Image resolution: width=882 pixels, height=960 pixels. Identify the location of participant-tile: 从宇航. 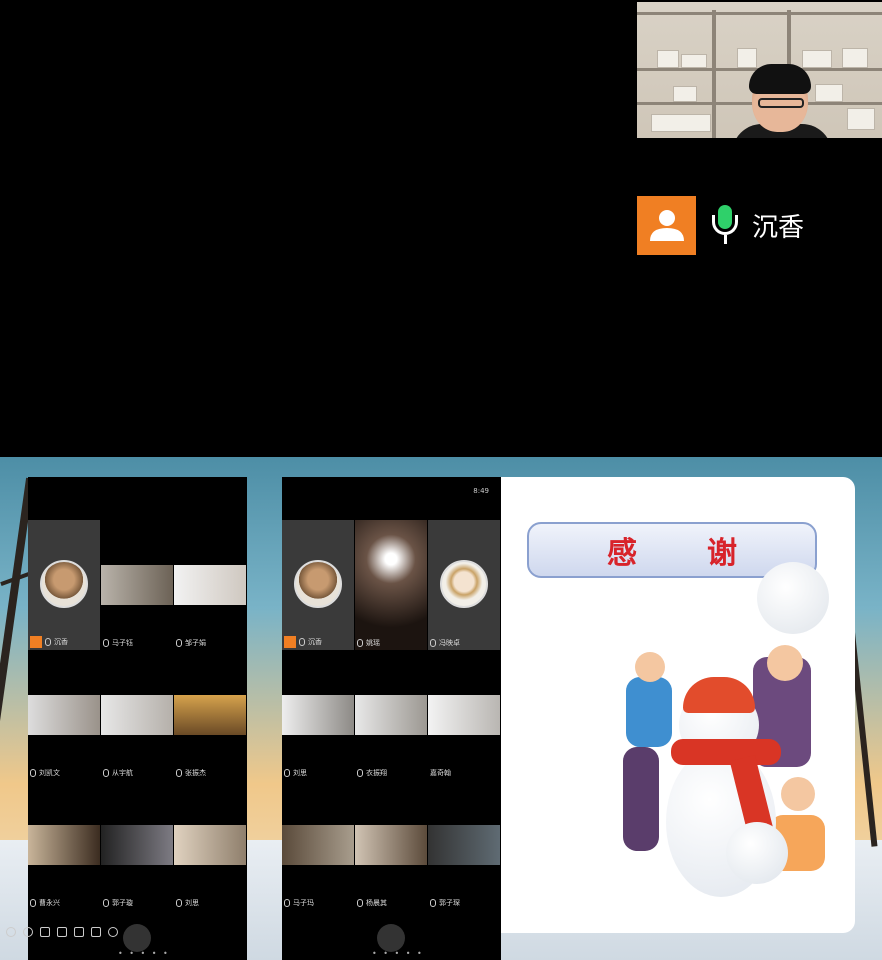
(137, 715).